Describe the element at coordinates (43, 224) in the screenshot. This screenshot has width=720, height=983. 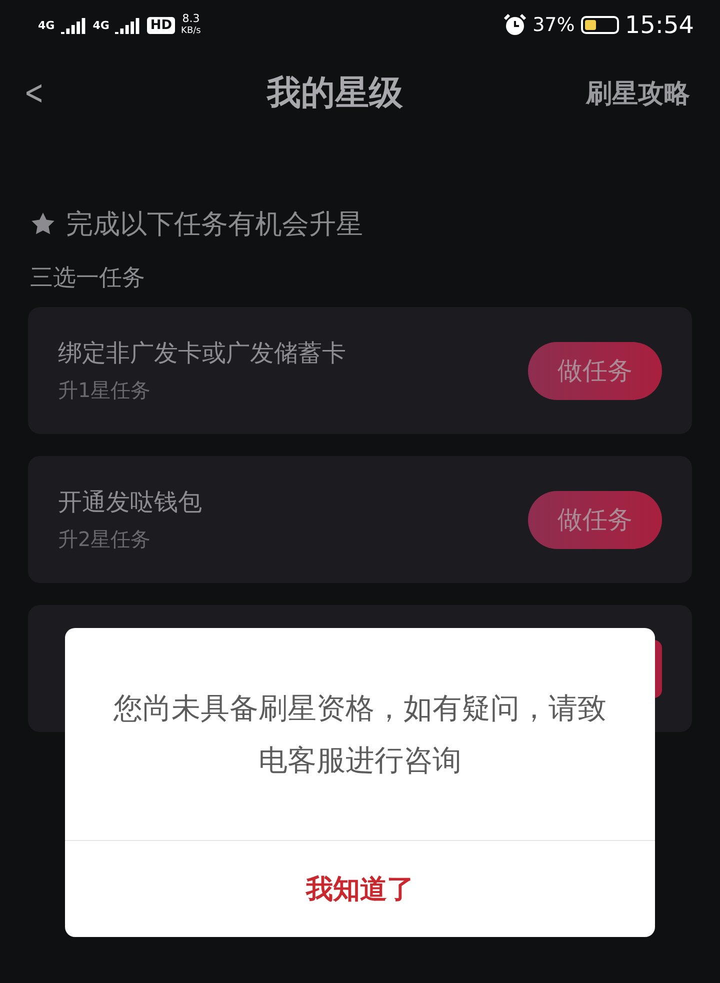
I see `star-icon` at that location.